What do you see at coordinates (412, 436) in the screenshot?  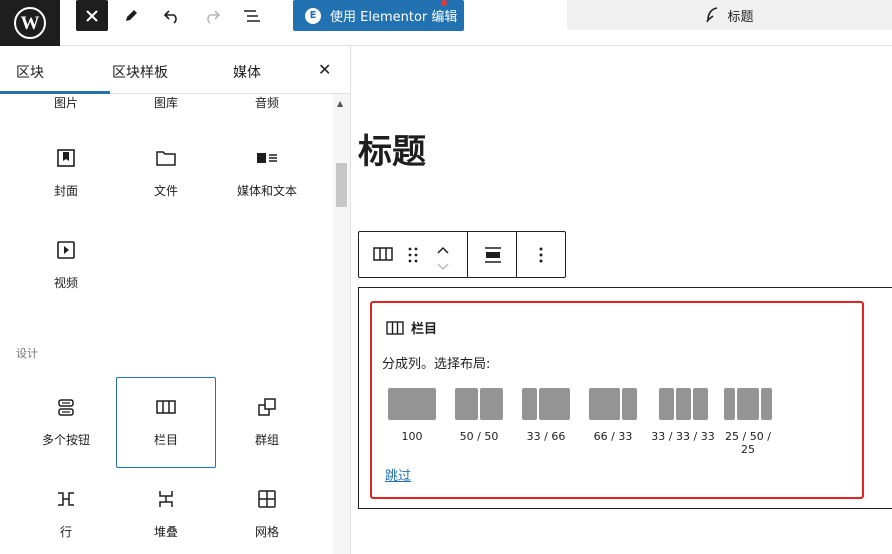 I see `layout-option-label: 100` at bounding box center [412, 436].